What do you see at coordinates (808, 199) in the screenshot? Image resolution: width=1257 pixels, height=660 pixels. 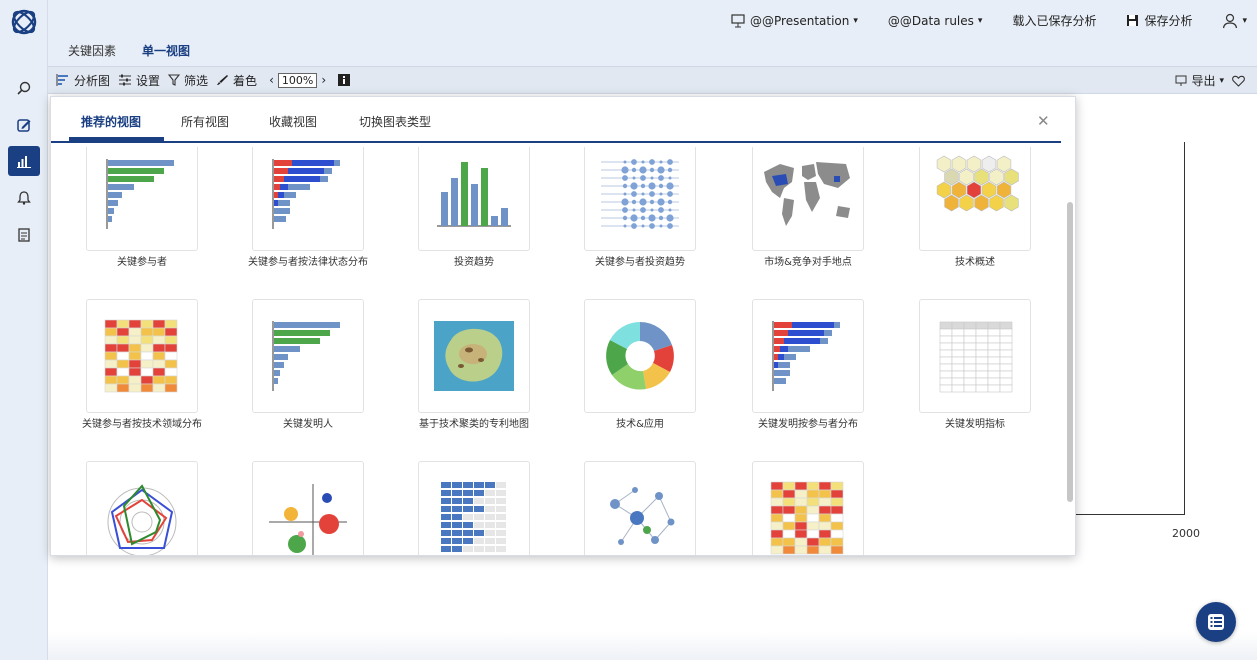 I see `world-map-icon` at bounding box center [808, 199].